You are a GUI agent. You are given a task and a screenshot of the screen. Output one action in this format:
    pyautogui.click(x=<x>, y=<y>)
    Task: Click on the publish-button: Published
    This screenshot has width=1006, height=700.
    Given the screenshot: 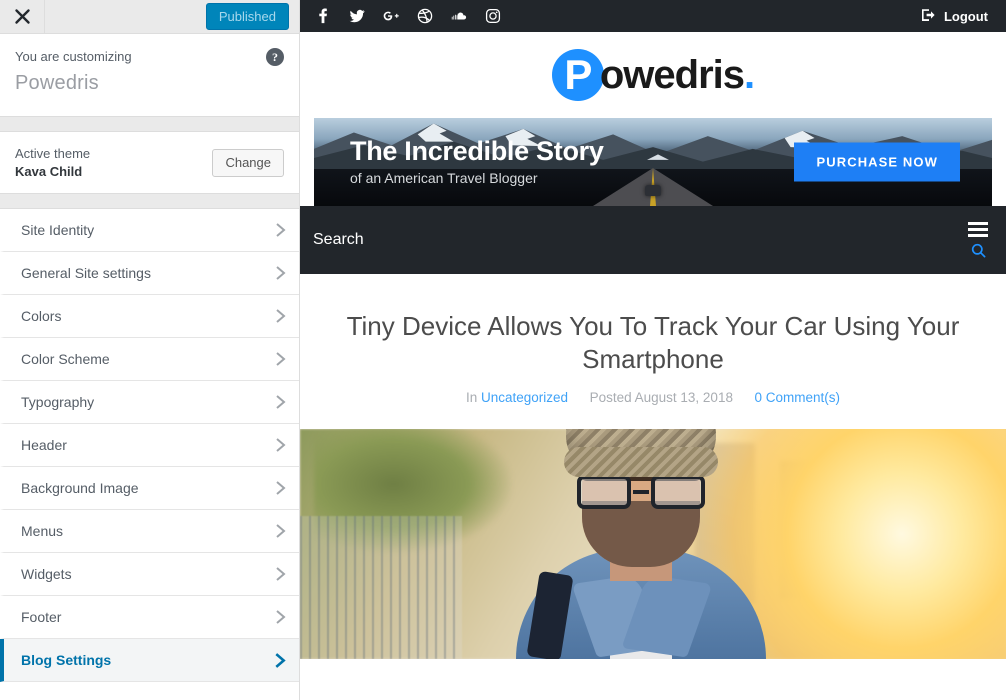 What is the action you would take?
    pyautogui.click(x=247, y=16)
    